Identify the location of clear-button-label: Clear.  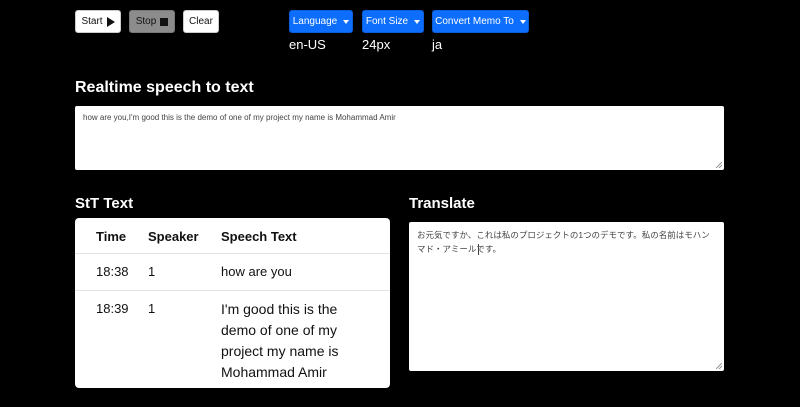
(201, 21).